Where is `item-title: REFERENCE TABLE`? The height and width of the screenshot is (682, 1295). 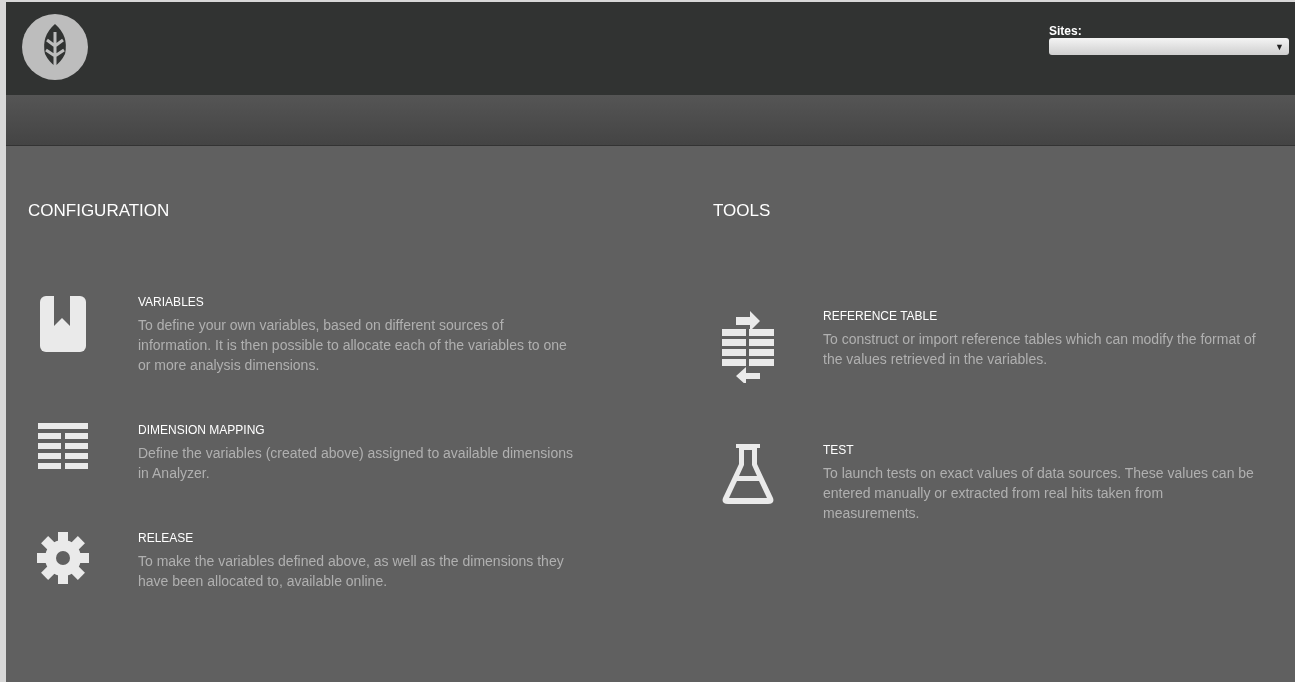
item-title: REFERENCE TABLE is located at coordinates (1043, 316).